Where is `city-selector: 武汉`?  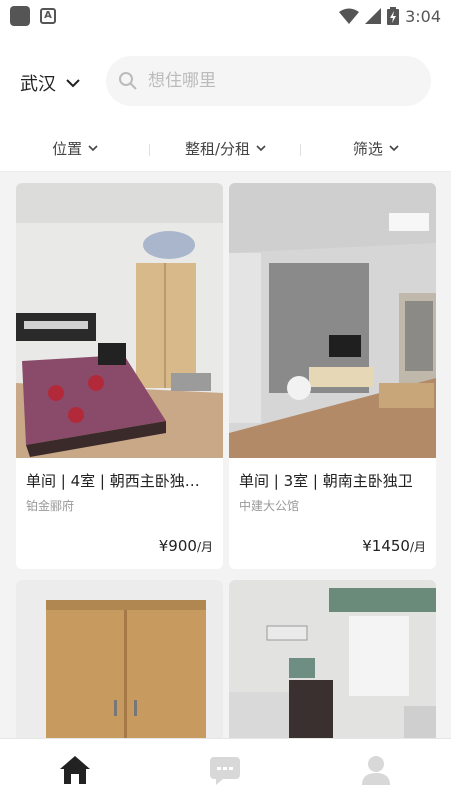 city-selector: 武汉 is located at coordinates (50, 83).